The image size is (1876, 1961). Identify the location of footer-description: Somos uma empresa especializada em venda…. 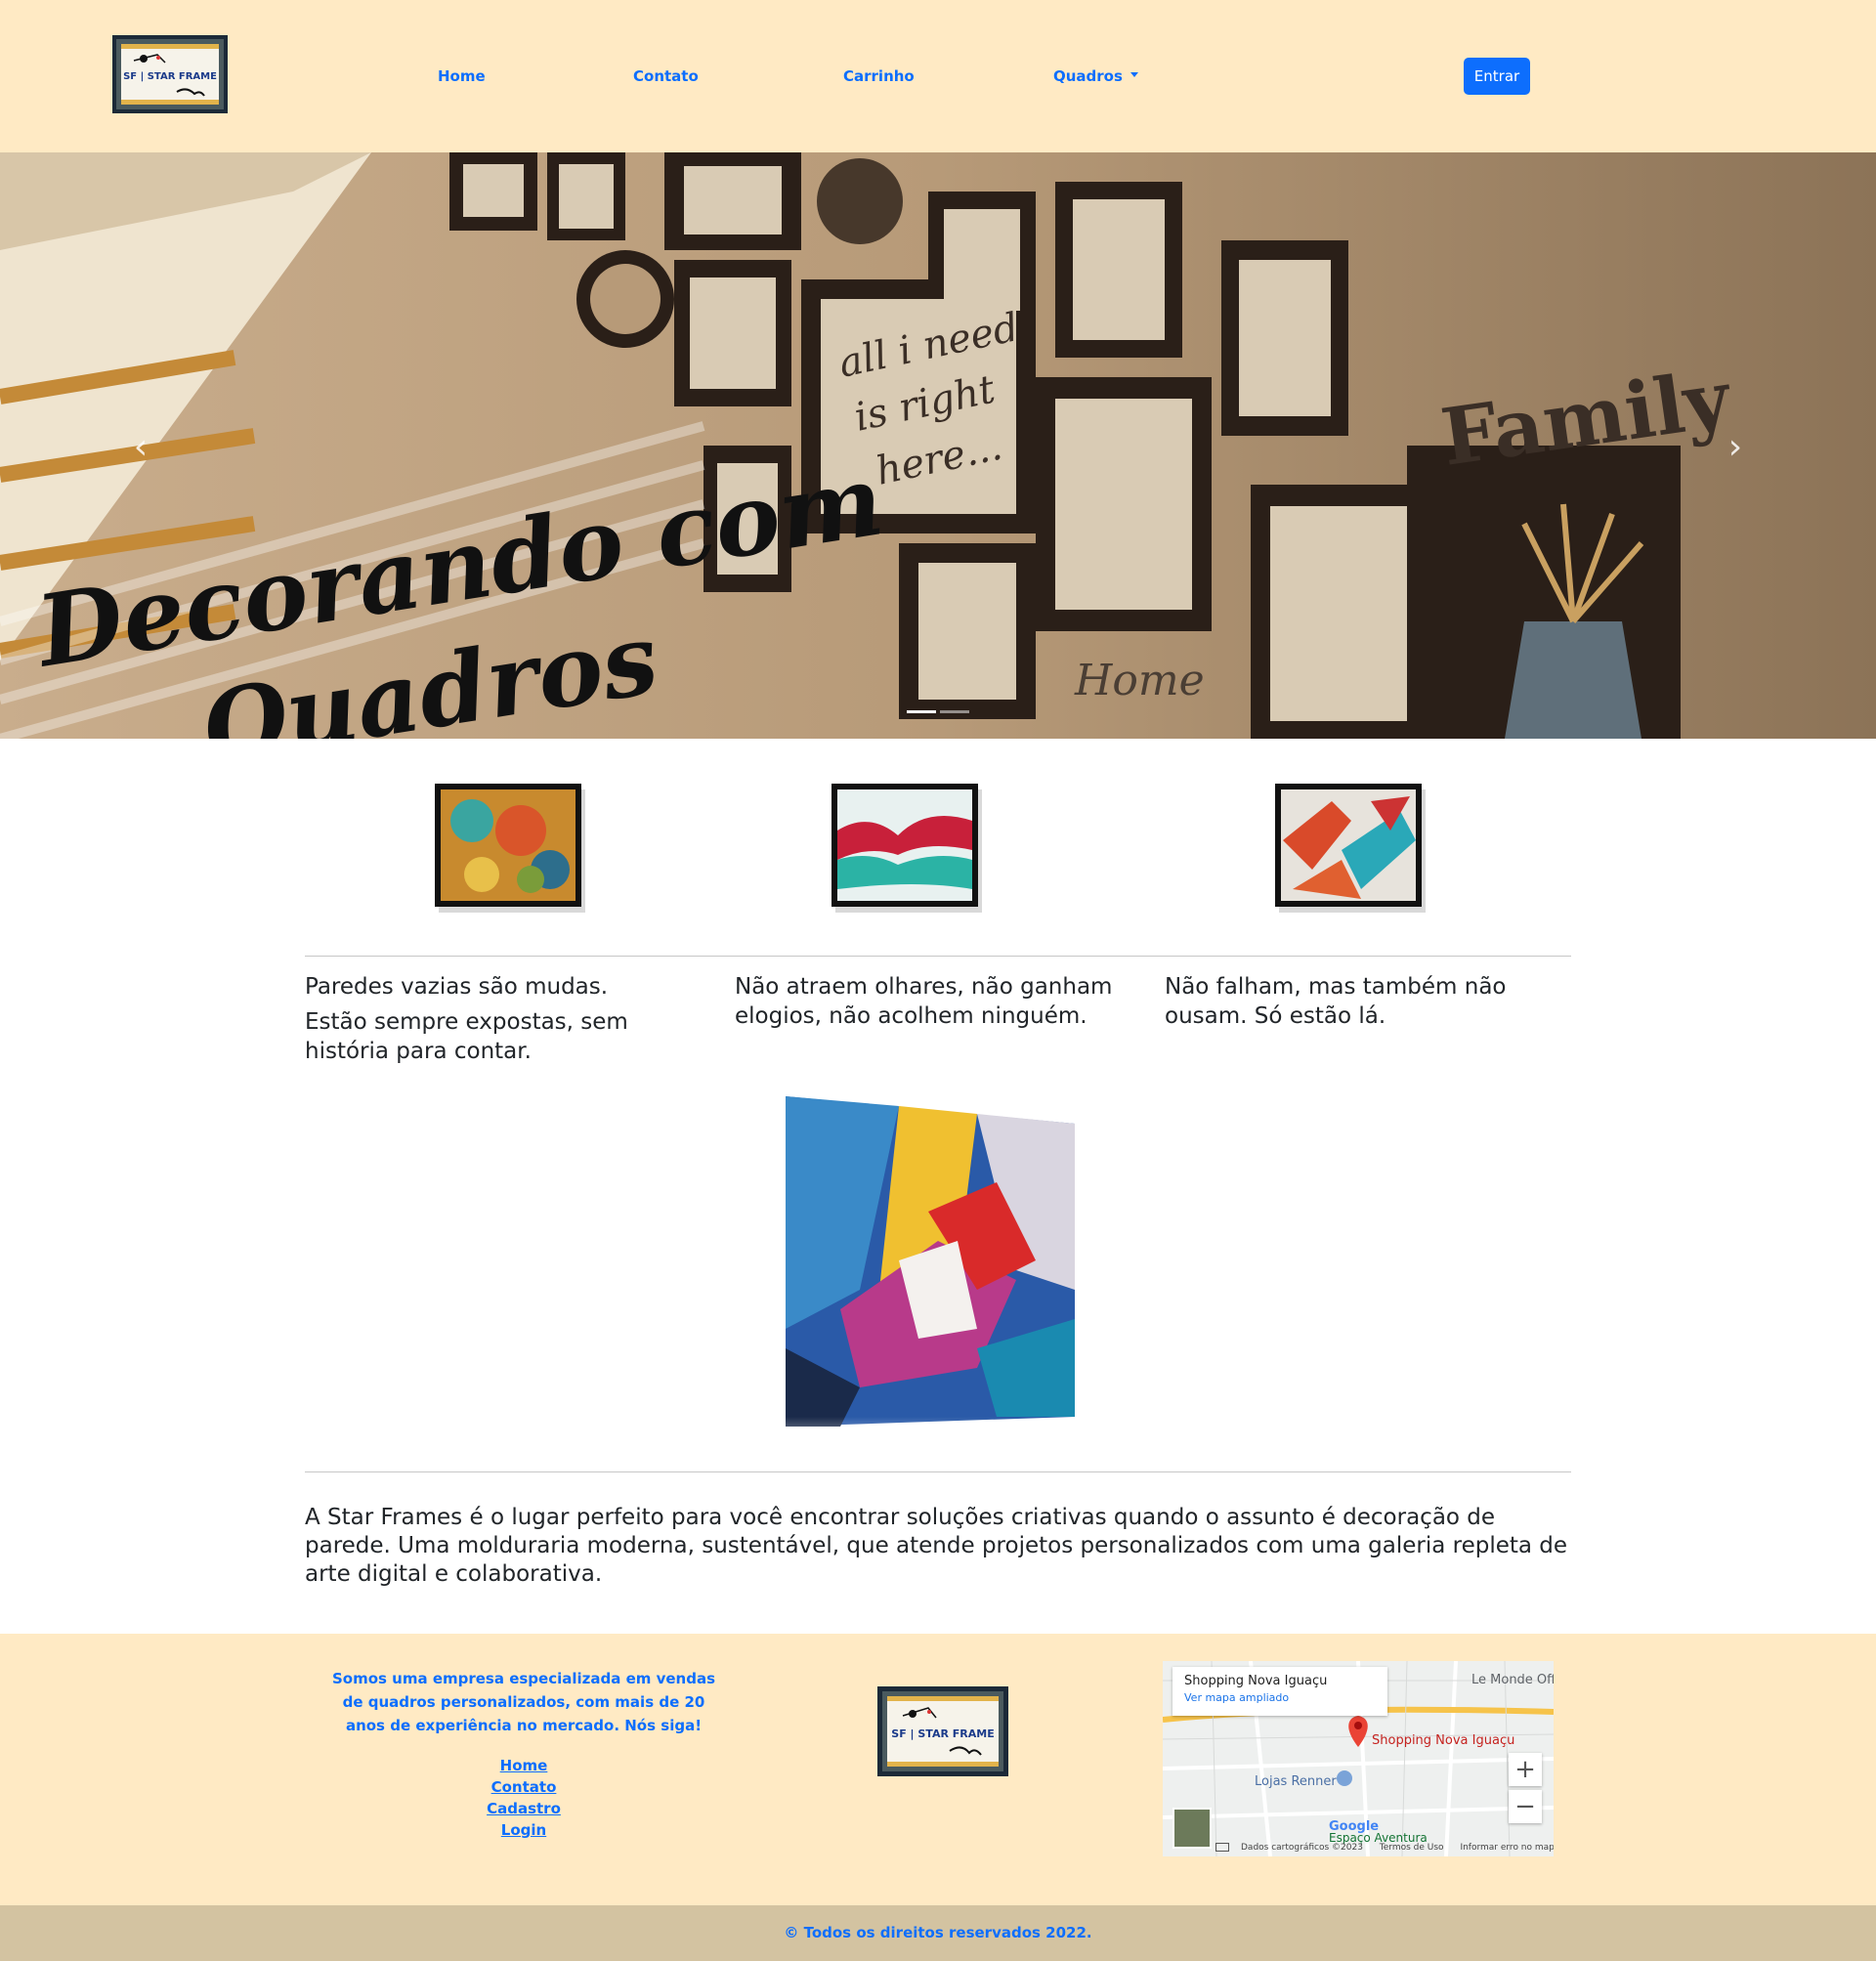
(523, 1702).